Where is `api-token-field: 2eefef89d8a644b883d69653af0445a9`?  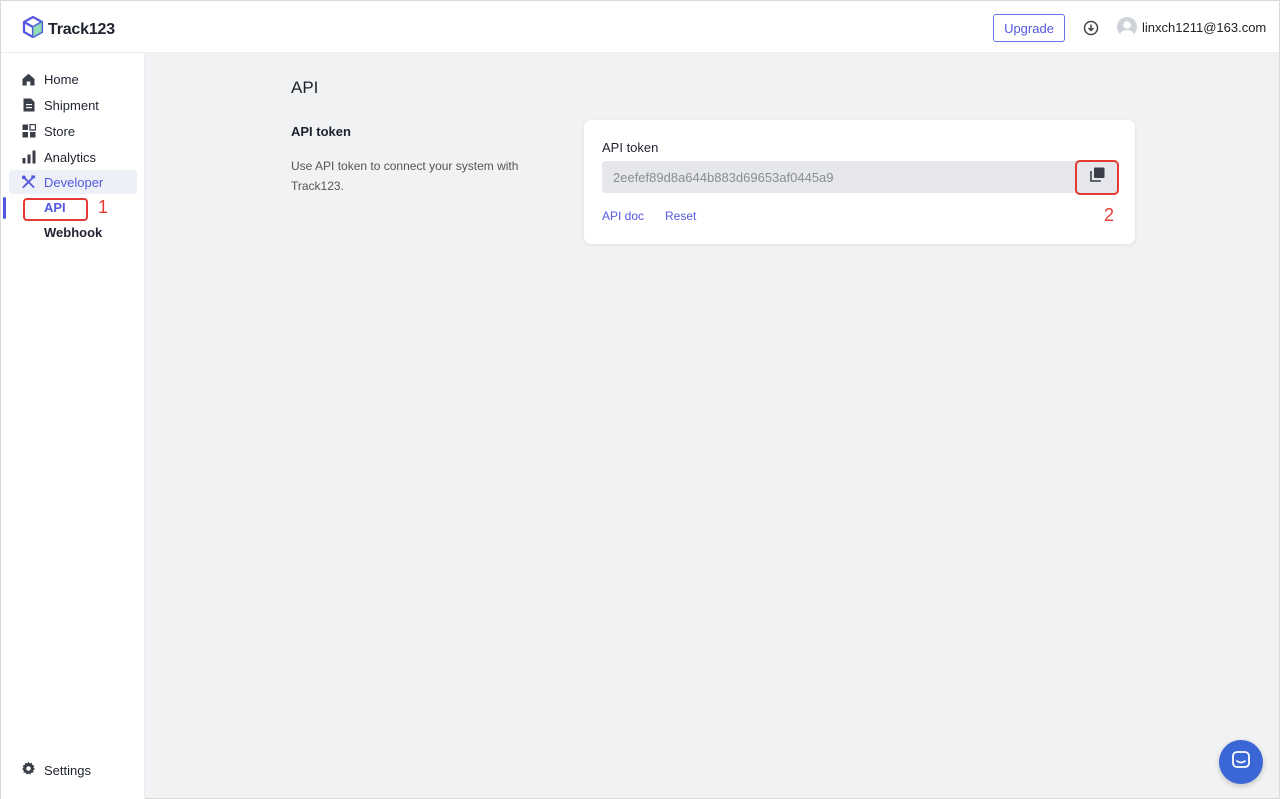 api-token-field: 2eefef89d8a644b883d69653af0445a9 is located at coordinates (860, 177).